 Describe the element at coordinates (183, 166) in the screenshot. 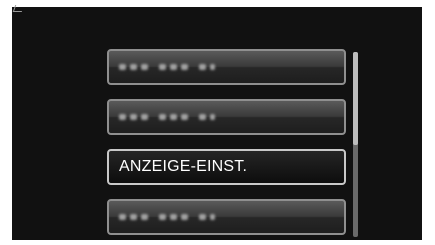

I see `menu-item-label: ANZEIGE-EINST.` at that location.